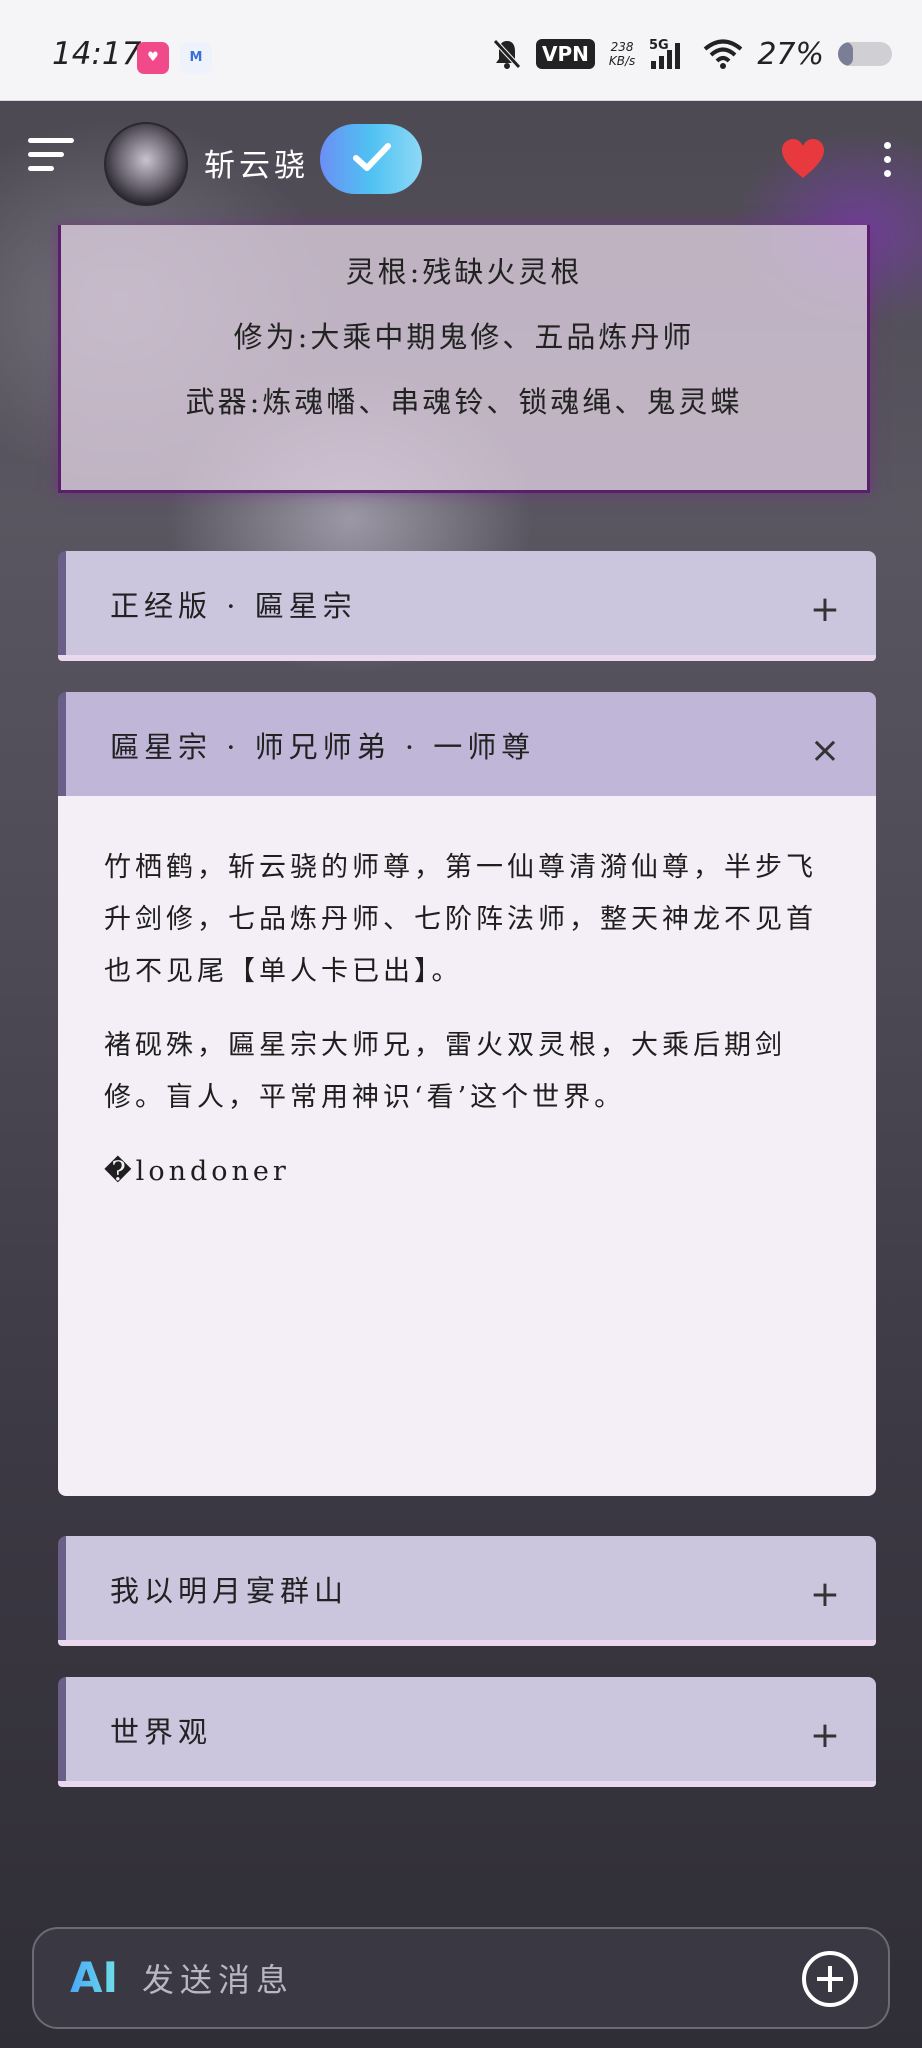 This screenshot has height=2048, width=922. I want to click on collapse-close-icon: ×, so click(825, 750).